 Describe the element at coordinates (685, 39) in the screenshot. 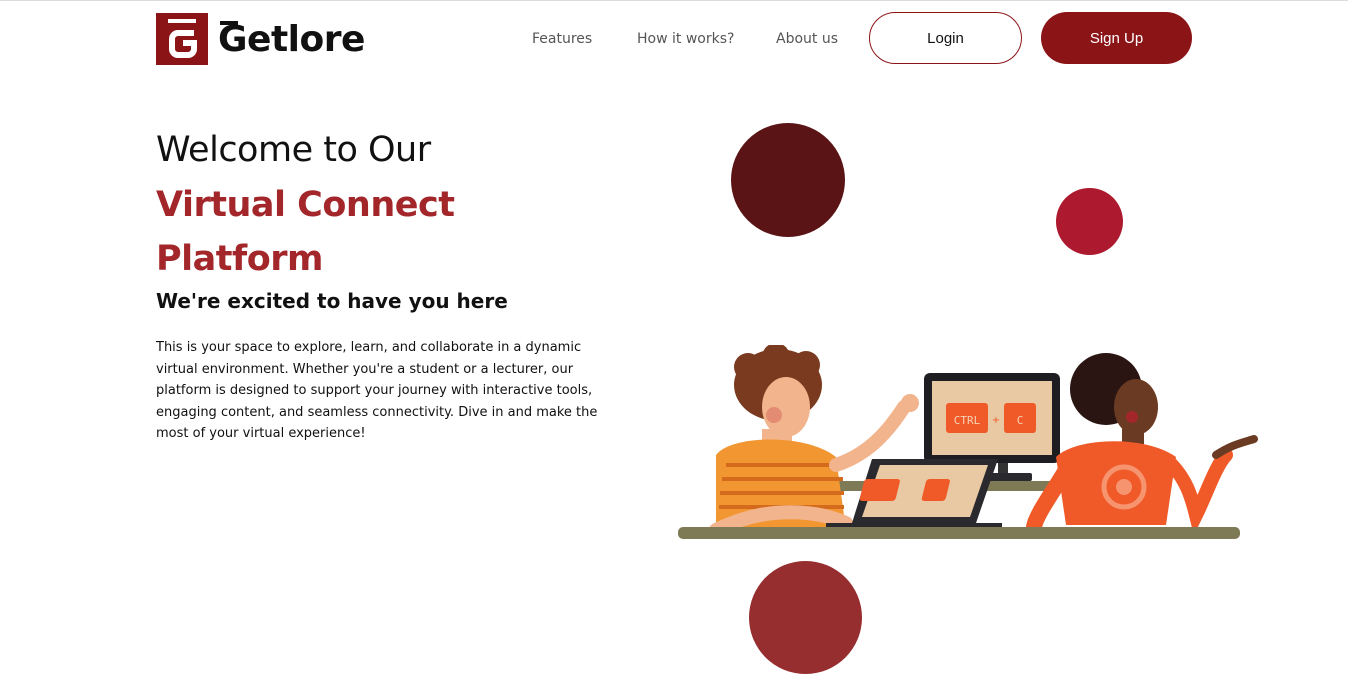

I see `nav-how-it-works: How it works?` at that location.